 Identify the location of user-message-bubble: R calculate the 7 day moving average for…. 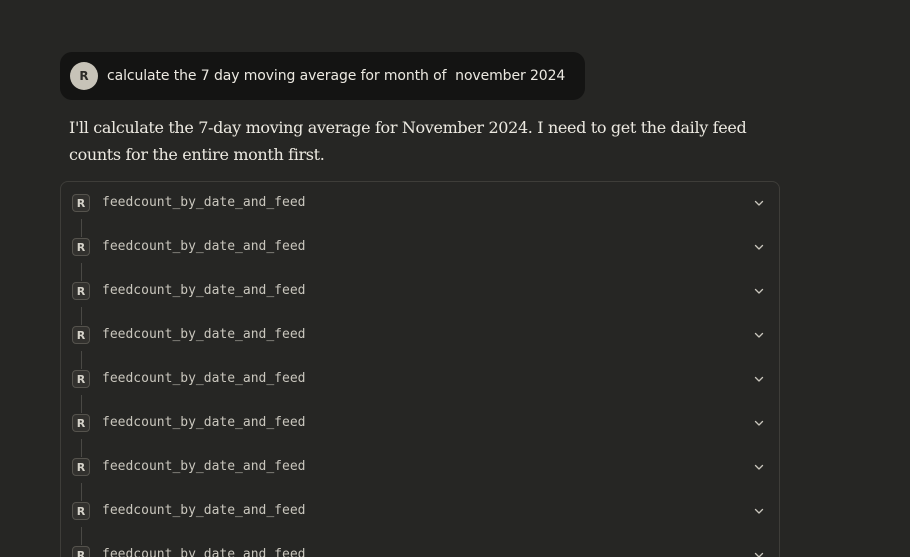
(322, 76).